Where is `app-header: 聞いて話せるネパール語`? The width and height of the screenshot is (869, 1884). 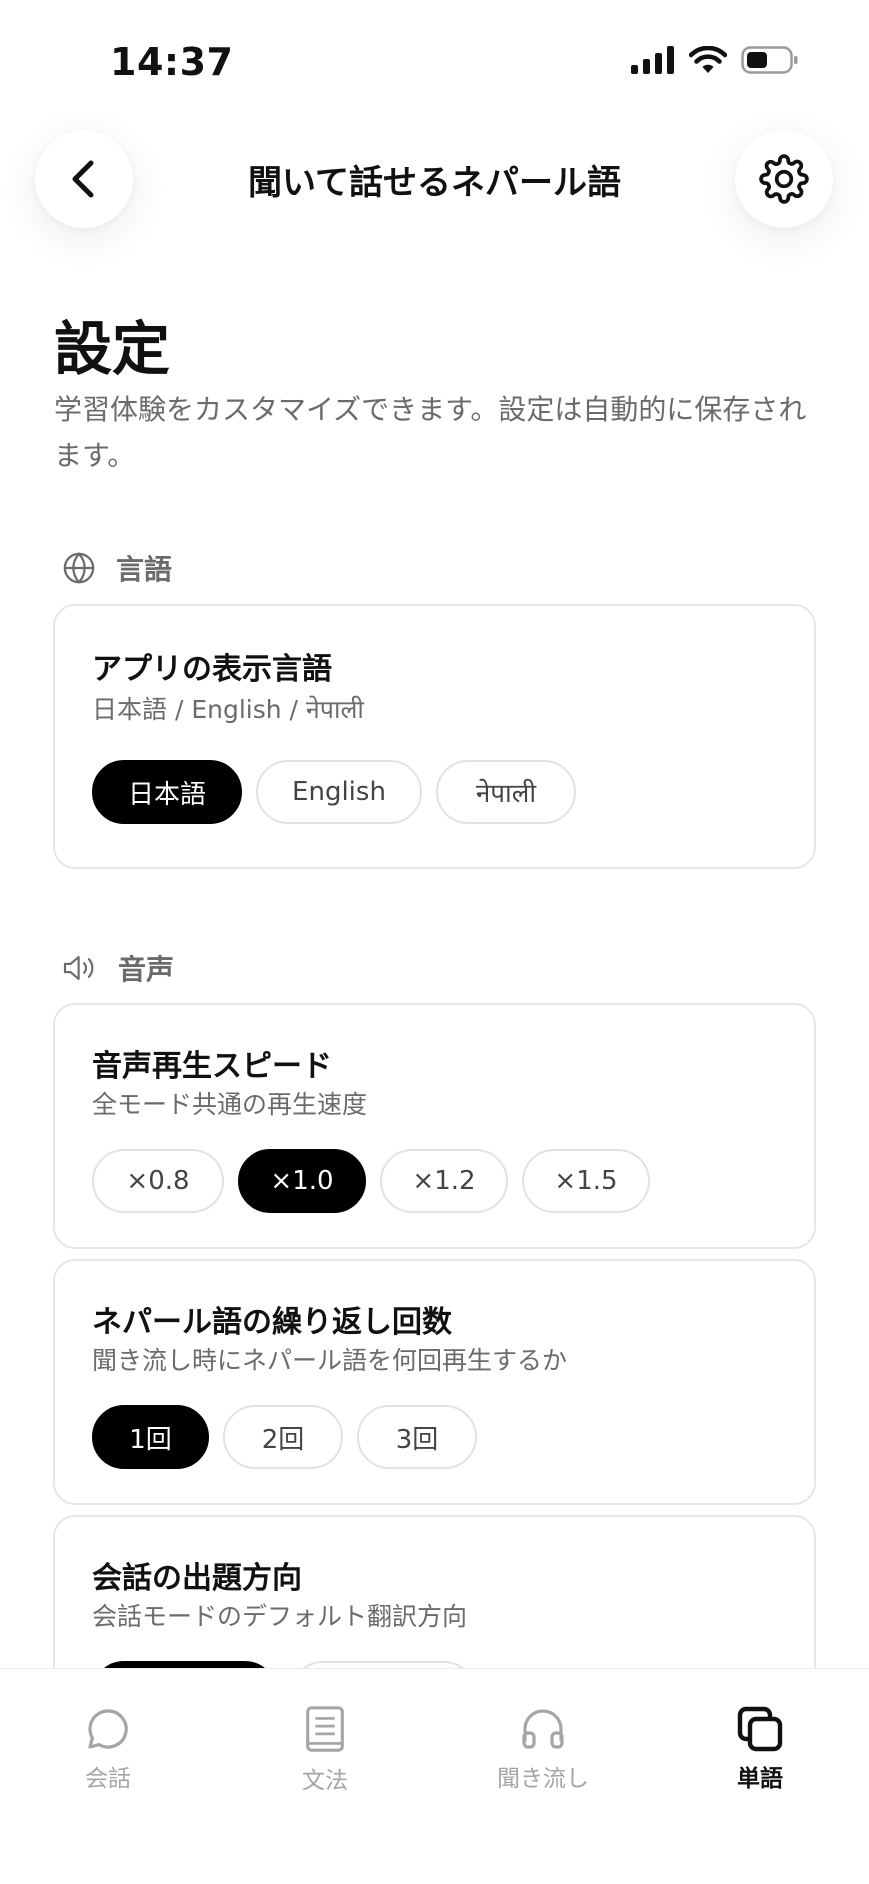
app-header: 聞いて話せるネパール語 is located at coordinates (434, 180).